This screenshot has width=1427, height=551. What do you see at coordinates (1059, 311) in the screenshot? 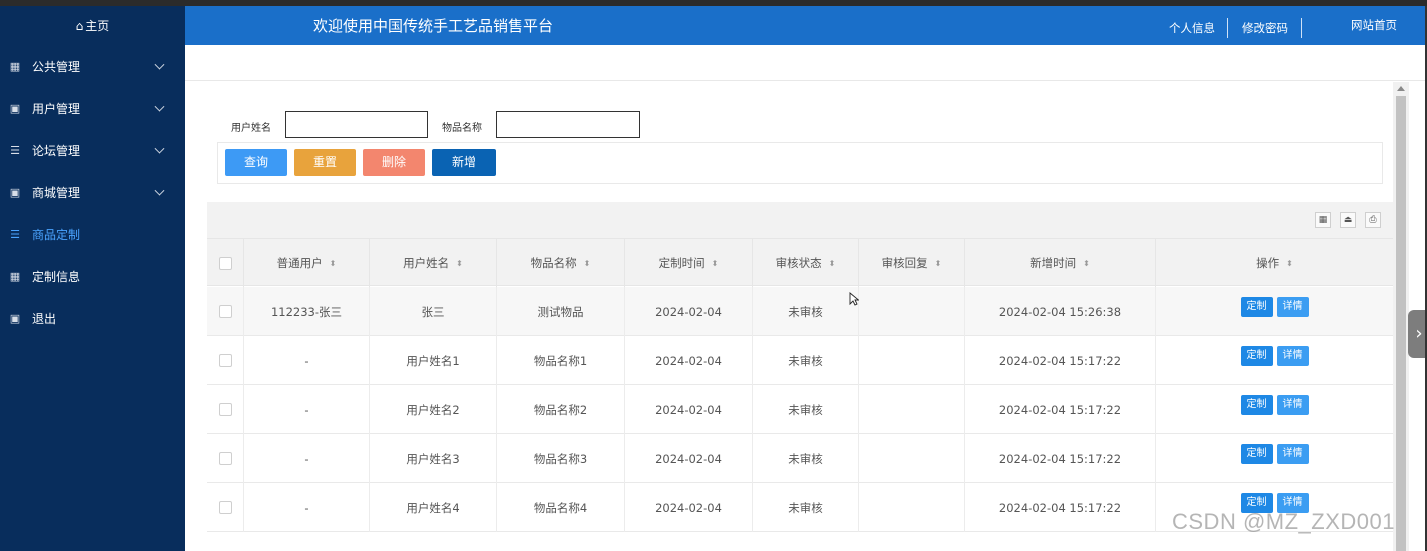
I see `cell-created: 2024-02-04 15:26:38` at bounding box center [1059, 311].